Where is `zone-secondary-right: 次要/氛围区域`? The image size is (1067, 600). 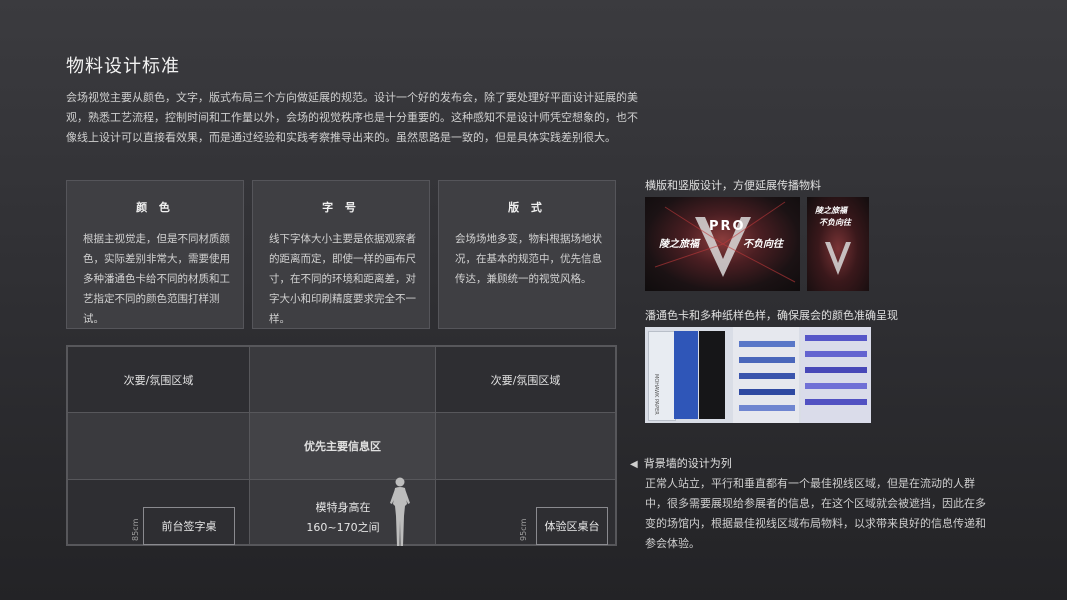
zone-secondary-right: 次要/氛围区域 is located at coordinates (525, 379).